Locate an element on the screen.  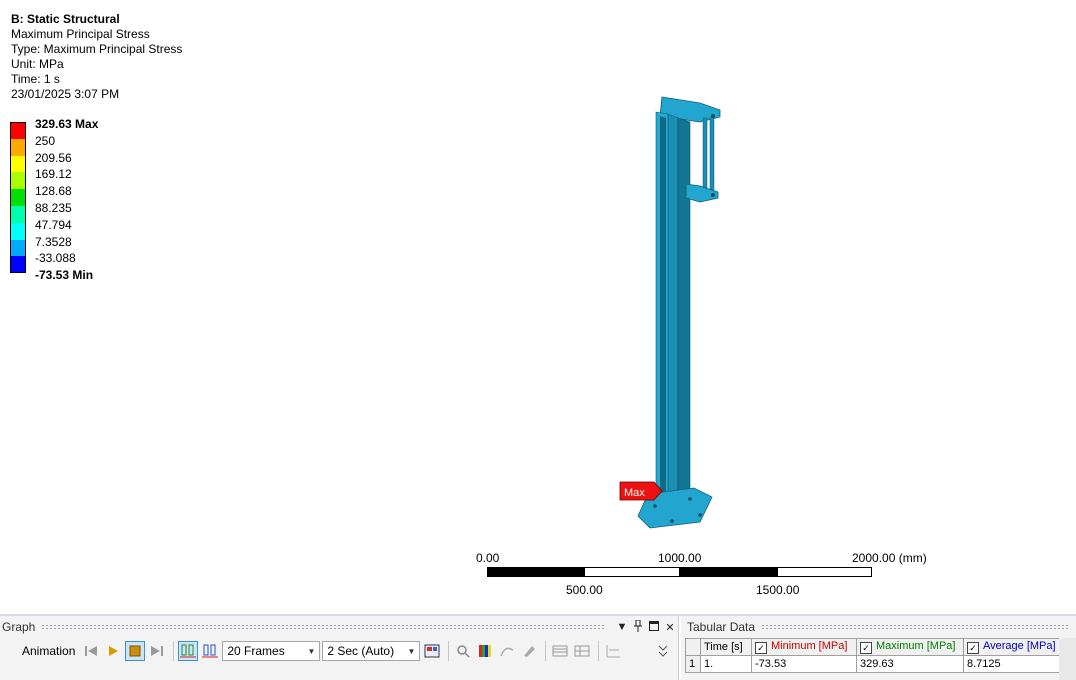
scale-label: 1500.00 is located at coordinates (778, 590).